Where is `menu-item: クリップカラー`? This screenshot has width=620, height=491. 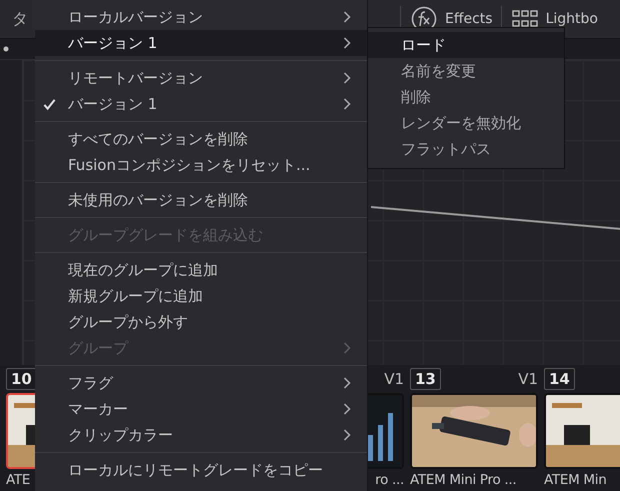 menu-item: クリップカラー is located at coordinates (201, 435).